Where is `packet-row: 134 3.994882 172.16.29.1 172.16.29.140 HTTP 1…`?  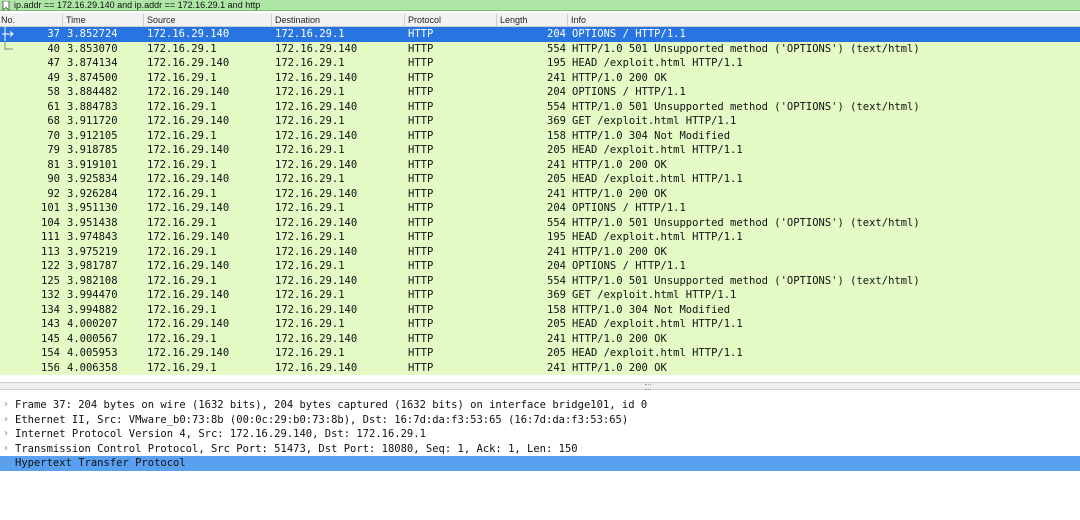 packet-row: 134 3.994882 172.16.29.1 172.16.29.140 HTTP 1… is located at coordinates (540, 309).